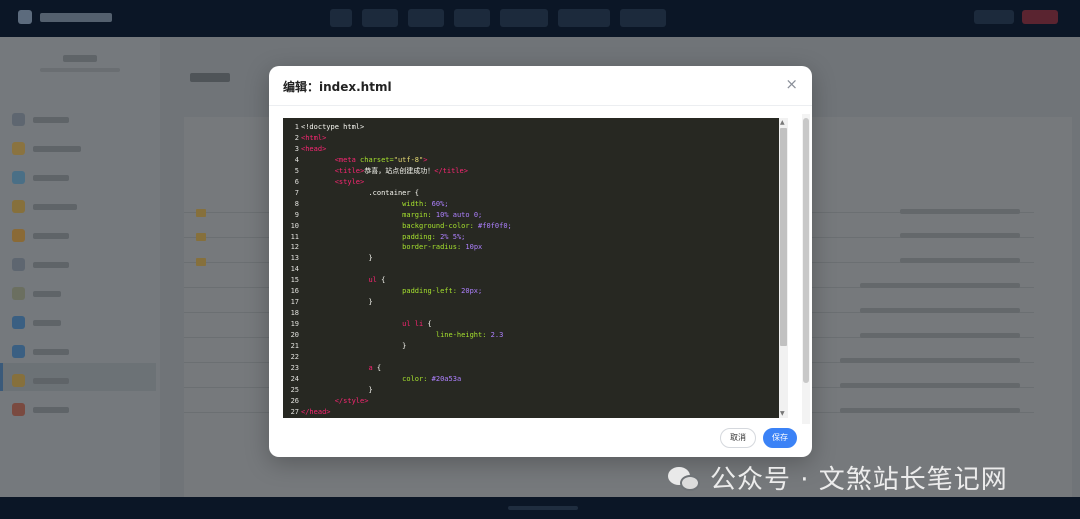 Image resolution: width=1080 pixels, height=519 pixels. I want to click on line-number: 6, so click(296, 181).